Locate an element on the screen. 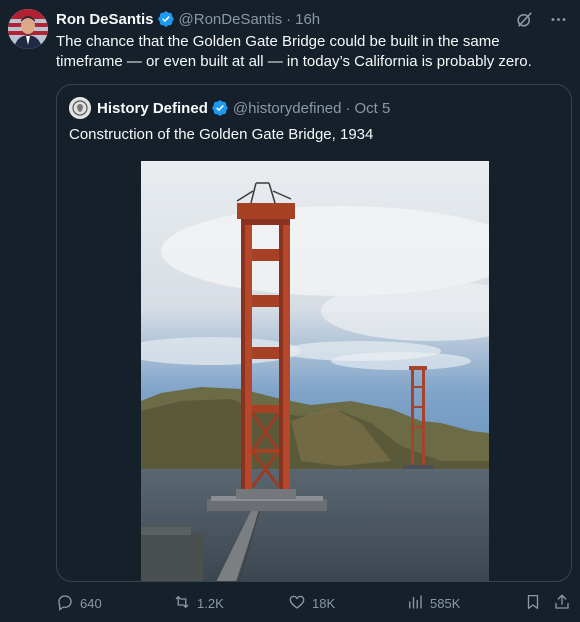  reply-icon is located at coordinates (65, 603).